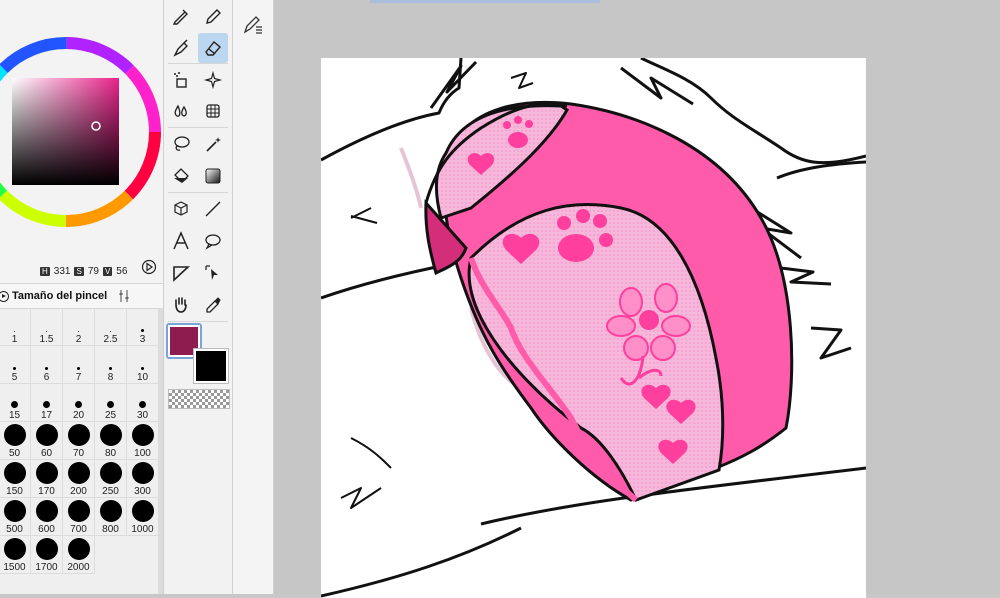 Image resolution: width=1000 pixels, height=598 pixels. Describe the element at coordinates (47, 327) in the screenshot. I see `brush-size-option: 1.5` at that location.